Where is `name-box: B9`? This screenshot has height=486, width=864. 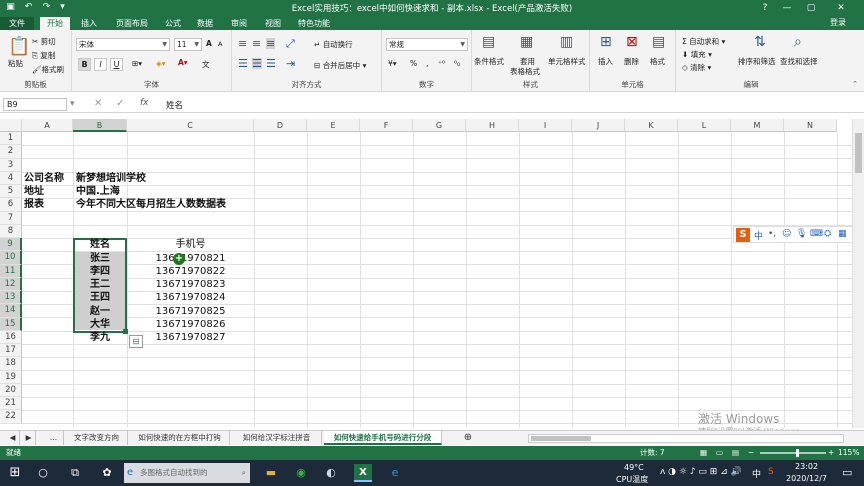 name-box: B9 is located at coordinates (35, 104).